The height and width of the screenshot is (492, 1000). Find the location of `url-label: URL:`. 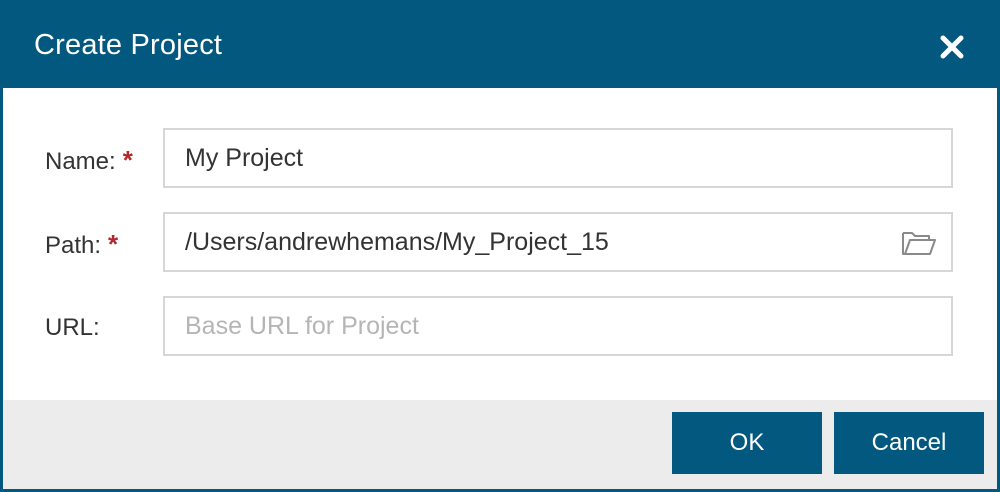

url-label: URL: is located at coordinates (72, 327).